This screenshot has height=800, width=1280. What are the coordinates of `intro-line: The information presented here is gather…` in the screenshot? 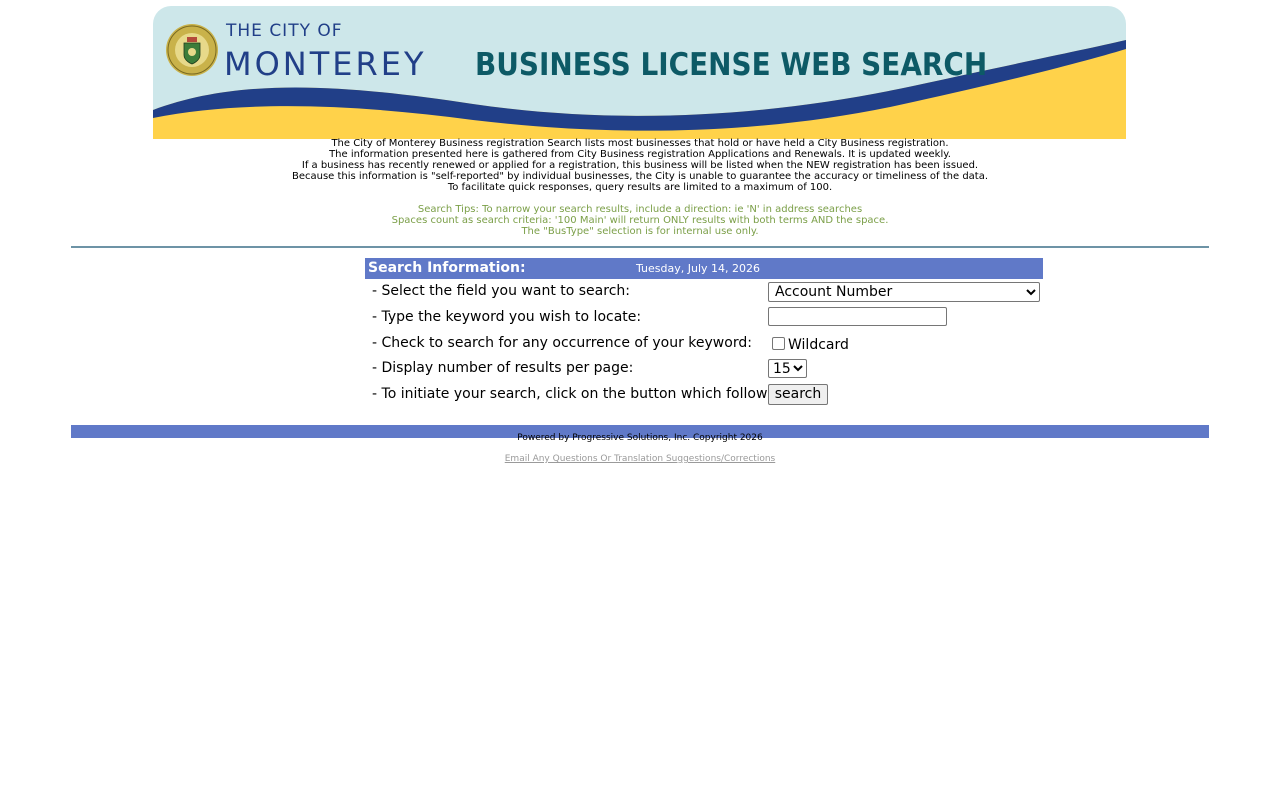 It's located at (640, 154).